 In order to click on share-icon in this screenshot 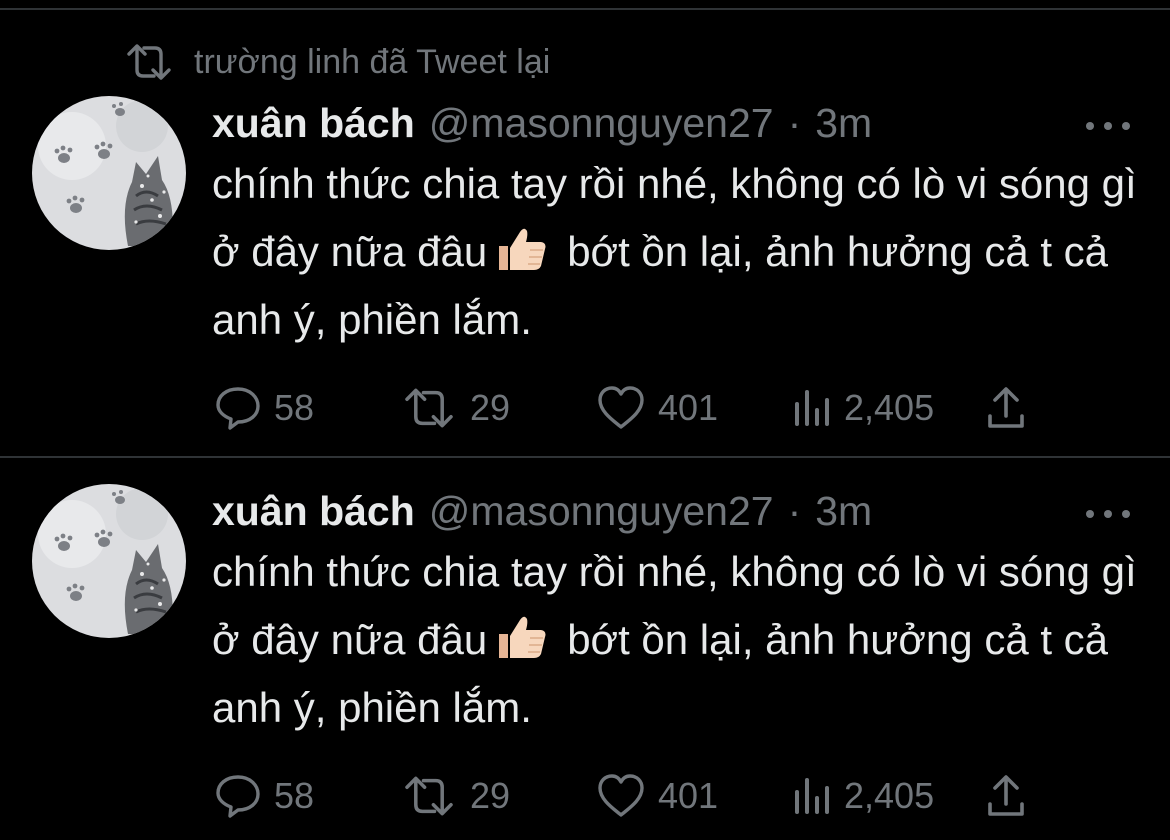, I will do `click(1006, 795)`.